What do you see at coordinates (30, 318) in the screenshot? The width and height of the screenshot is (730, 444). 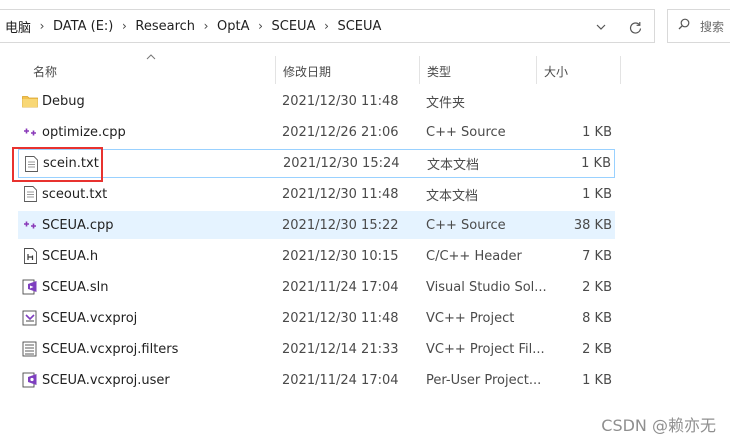 I see `vcxproj-file-icon` at bounding box center [30, 318].